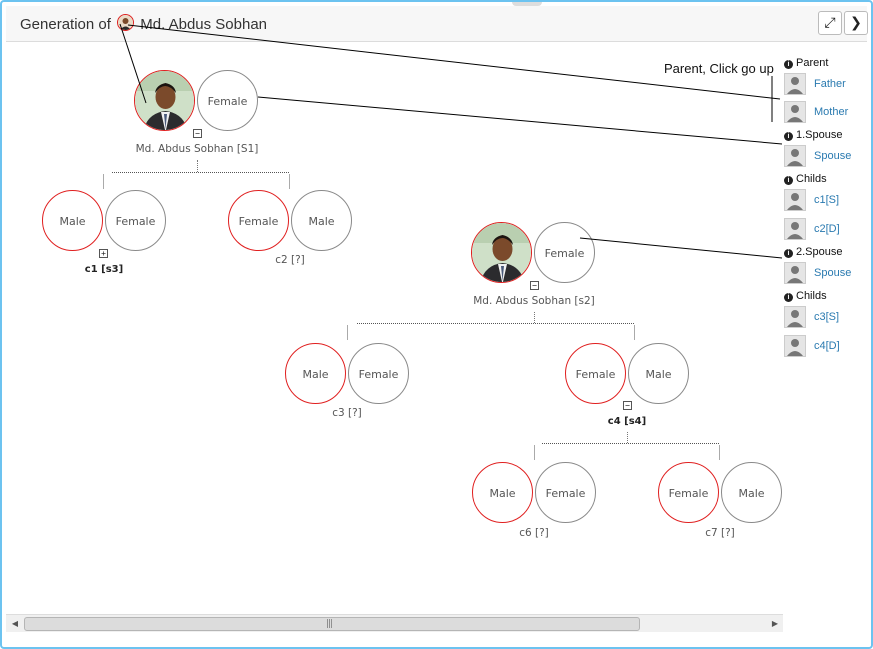  What do you see at coordinates (830, 84) in the screenshot?
I see `sidebar-link-father: Father` at bounding box center [830, 84].